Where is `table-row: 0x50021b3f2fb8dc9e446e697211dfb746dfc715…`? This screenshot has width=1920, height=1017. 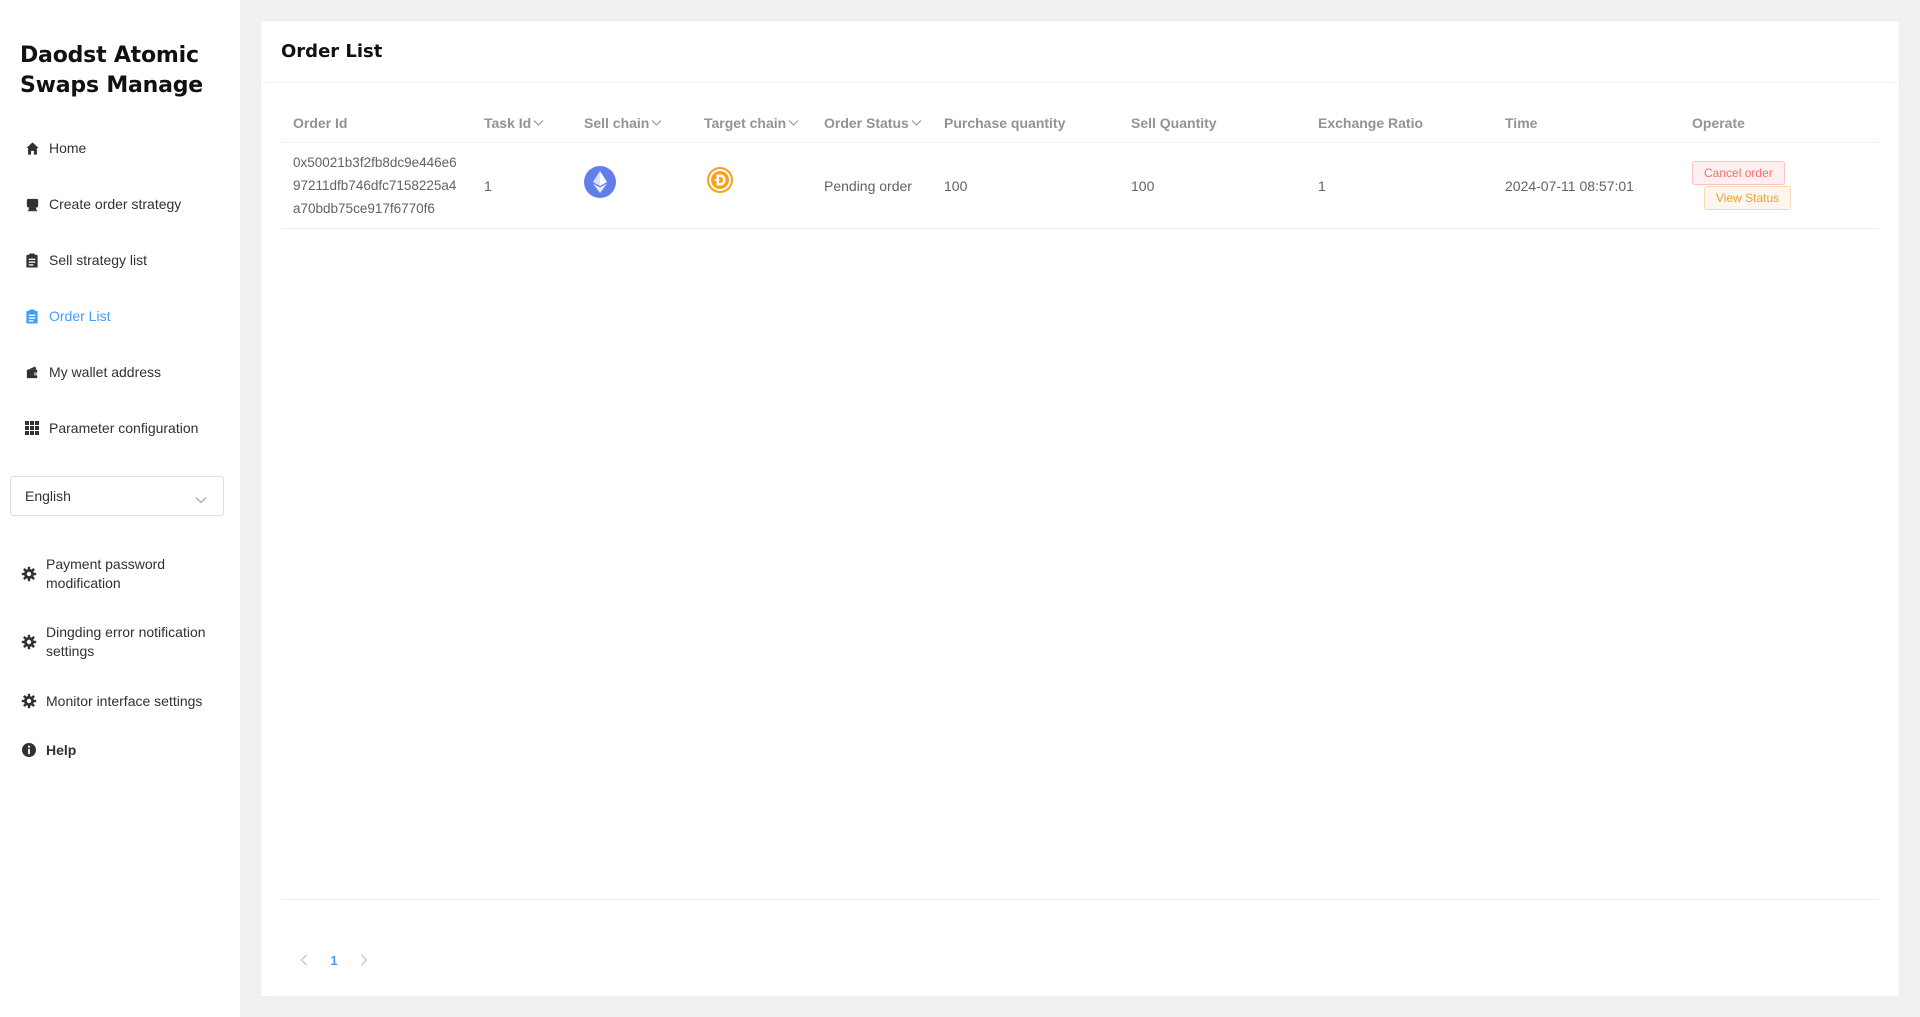 table-row: 0x50021b3f2fb8dc9e446e697211dfb746dfc715… is located at coordinates (1080, 186).